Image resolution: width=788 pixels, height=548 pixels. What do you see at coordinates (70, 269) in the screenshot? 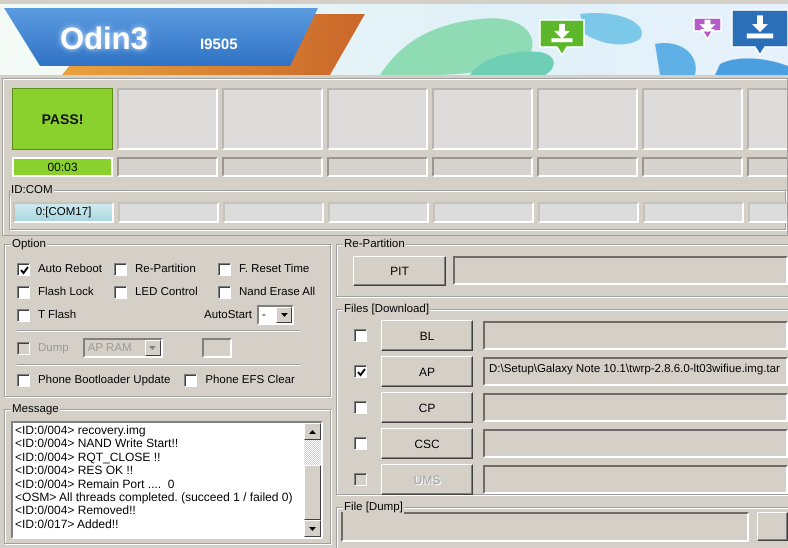
I see `checkbox-label: Auto Reboot` at bounding box center [70, 269].